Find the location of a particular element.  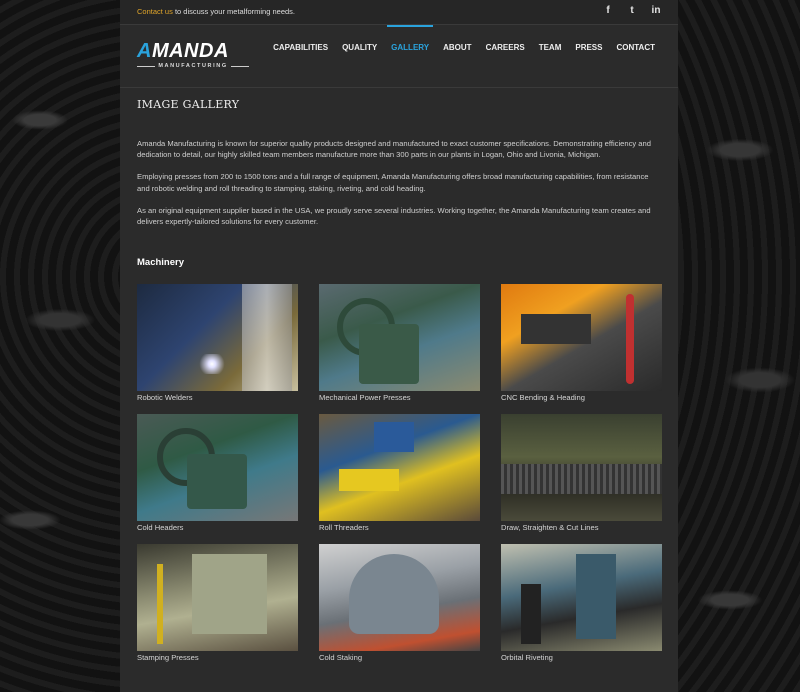

logo-subtitle: MANUFACTURING is located at coordinates (193, 66).